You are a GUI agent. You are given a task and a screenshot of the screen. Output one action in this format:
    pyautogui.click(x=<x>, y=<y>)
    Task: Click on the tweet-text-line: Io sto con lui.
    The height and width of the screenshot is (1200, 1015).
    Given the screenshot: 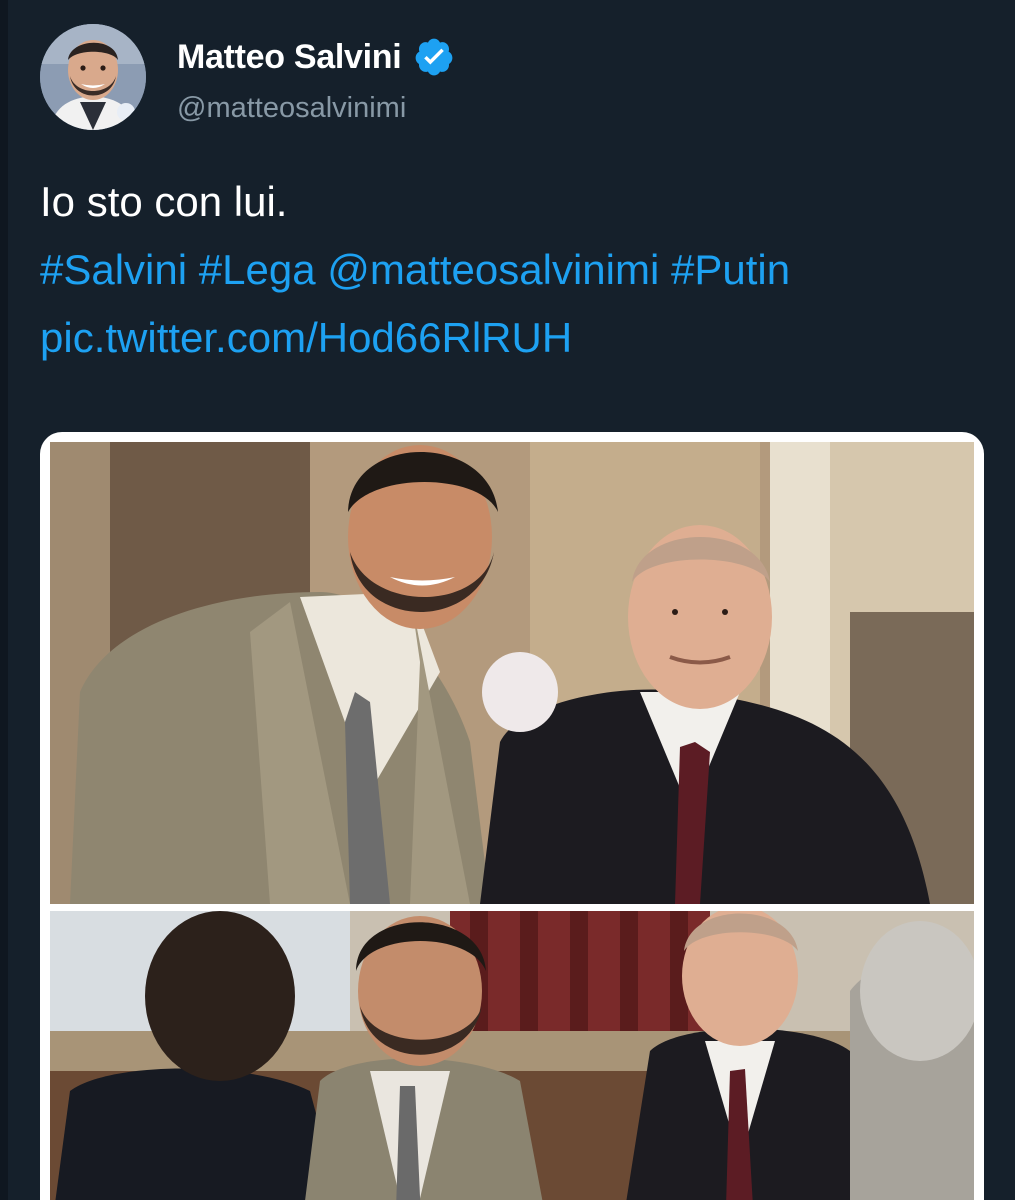 What is the action you would take?
    pyautogui.click(x=164, y=201)
    